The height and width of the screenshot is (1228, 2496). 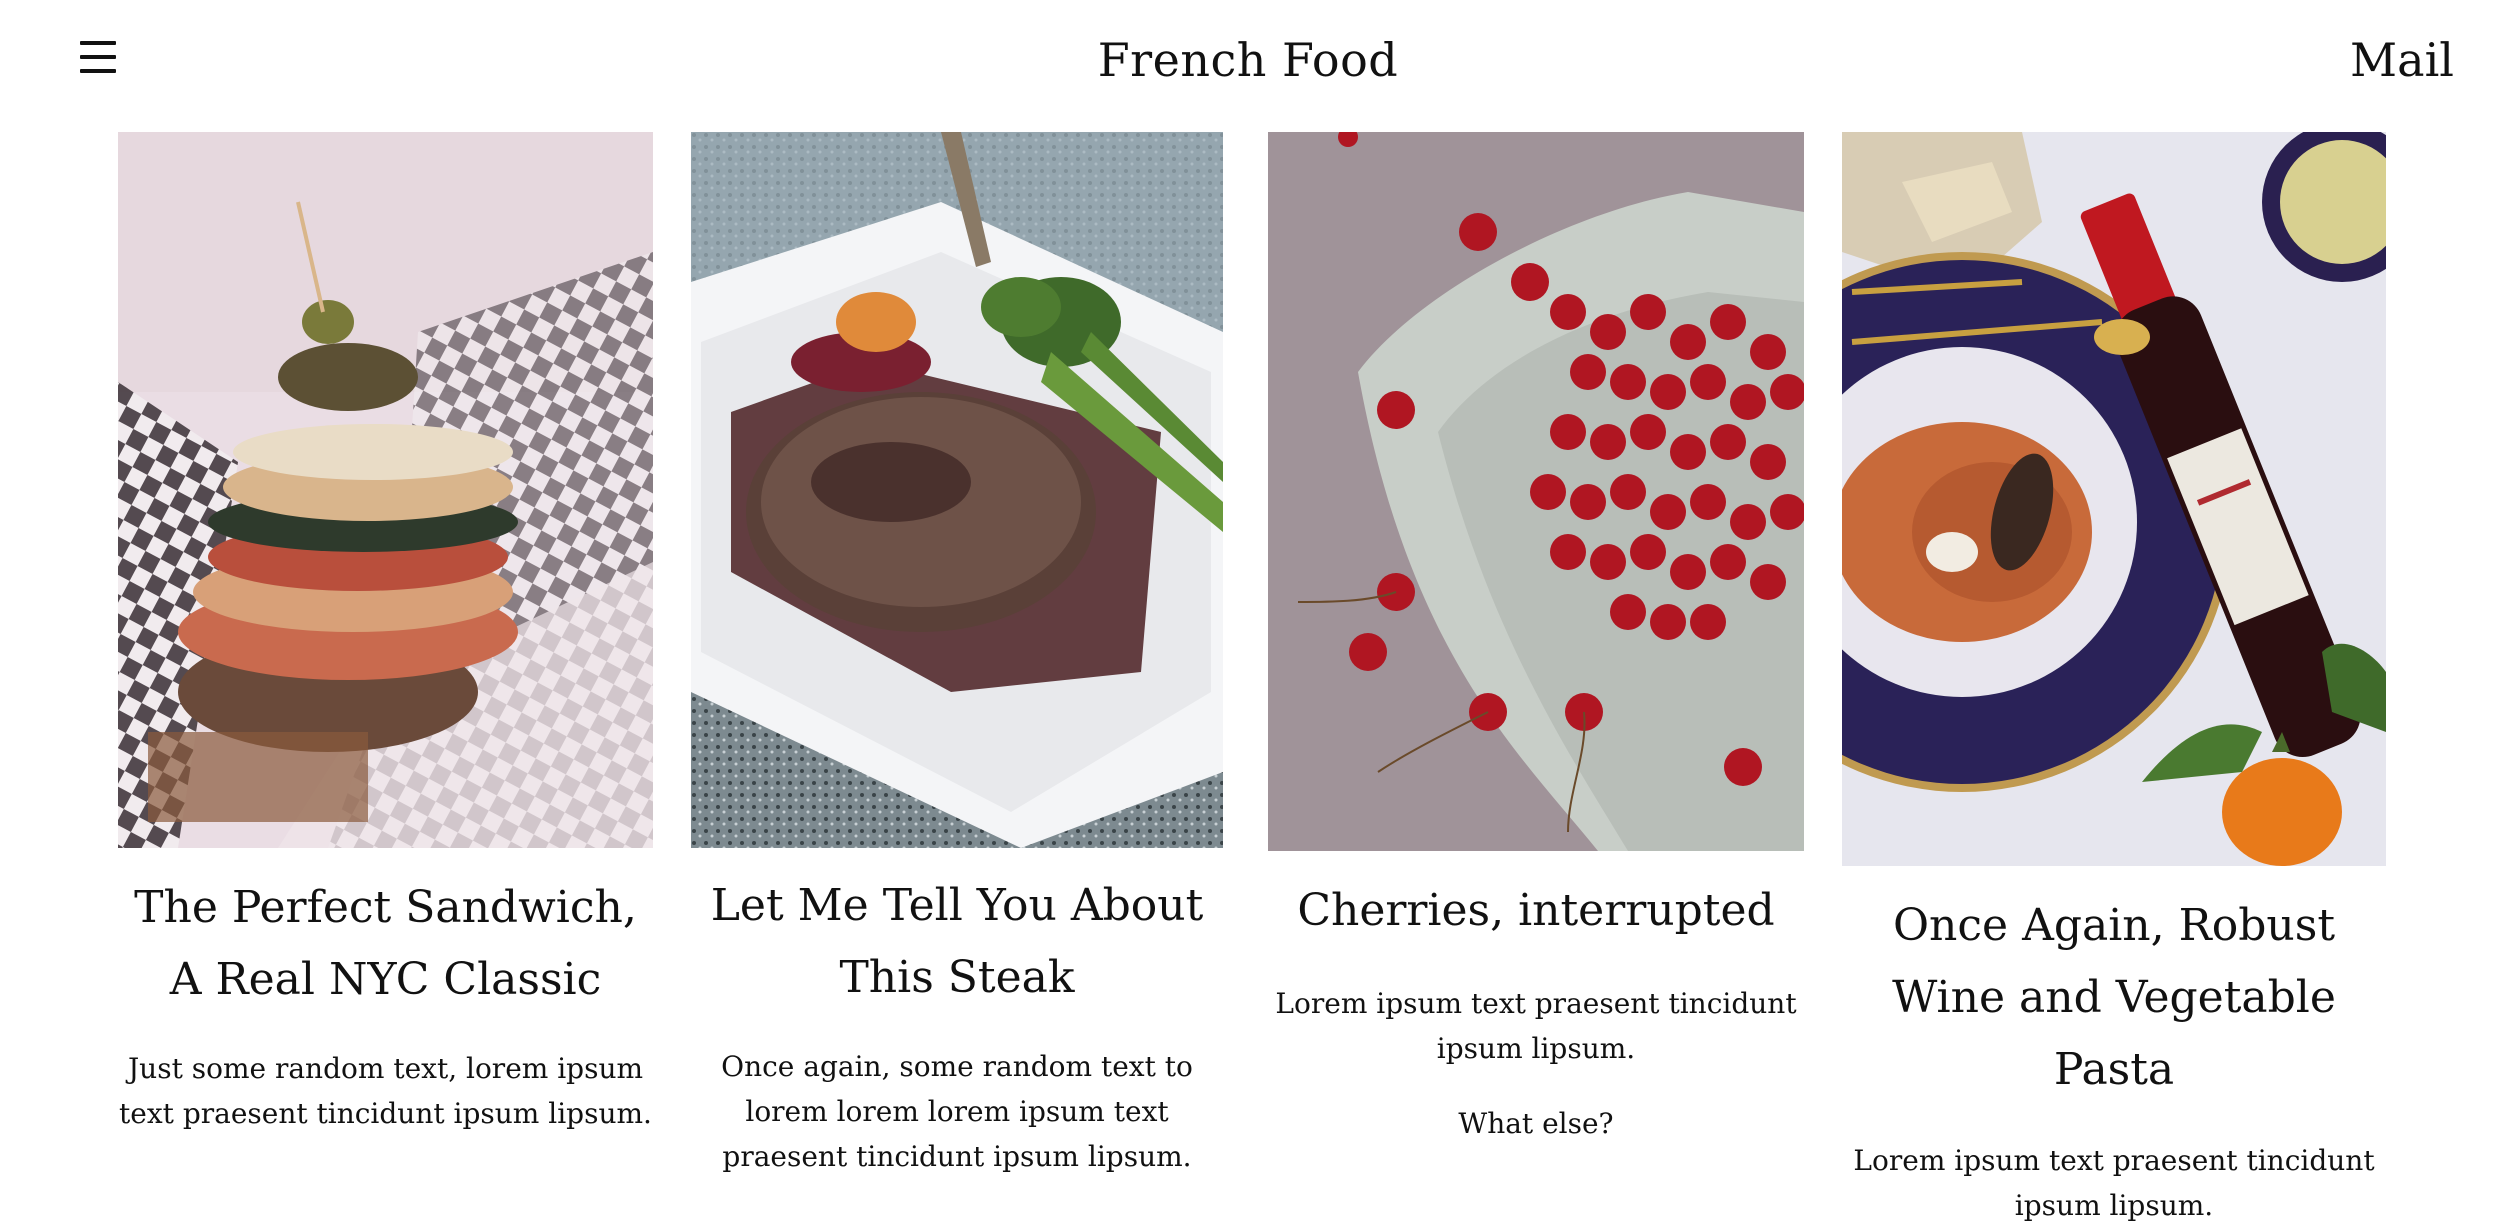 I want to click on article-title: Cherries, interrupted, so click(x=1536, y=911).